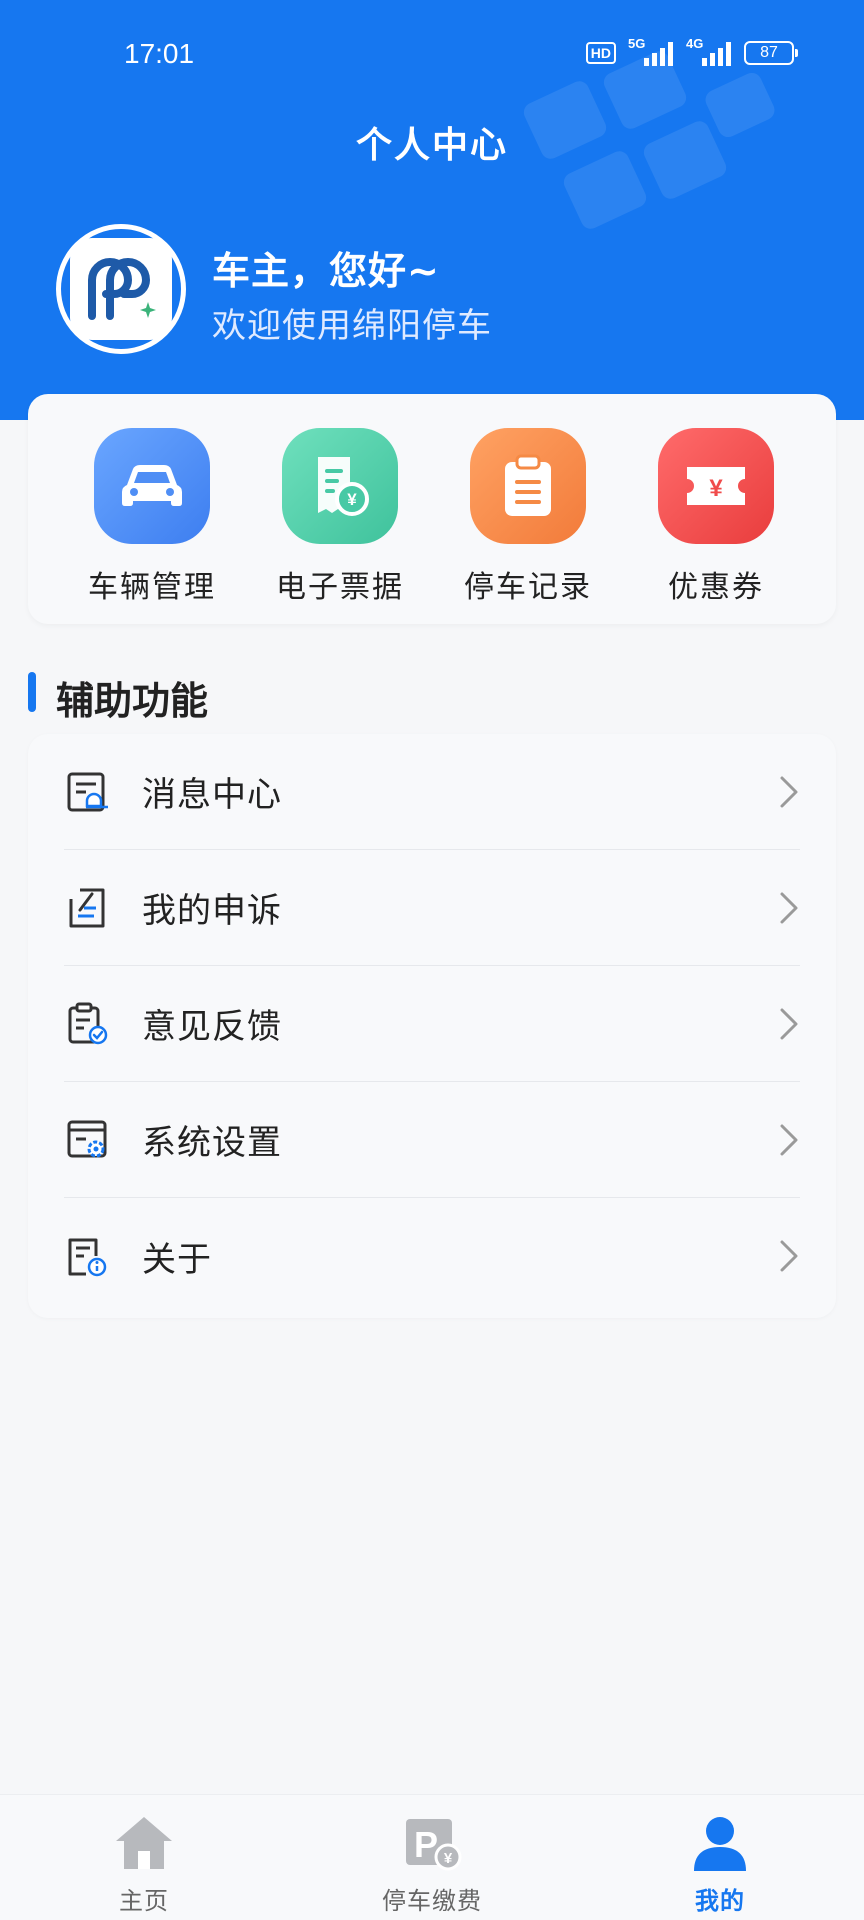 The height and width of the screenshot is (1920, 864). What do you see at coordinates (212, 911) in the screenshot?
I see `menu-item-label: 我的申诉` at bounding box center [212, 911].